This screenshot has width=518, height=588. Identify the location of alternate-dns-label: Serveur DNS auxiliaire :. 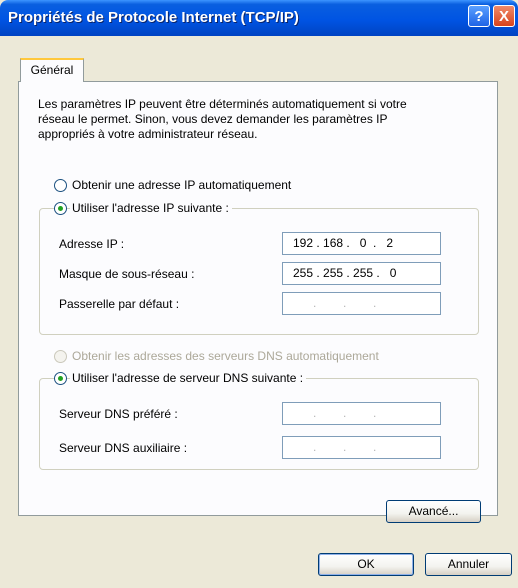
(123, 448).